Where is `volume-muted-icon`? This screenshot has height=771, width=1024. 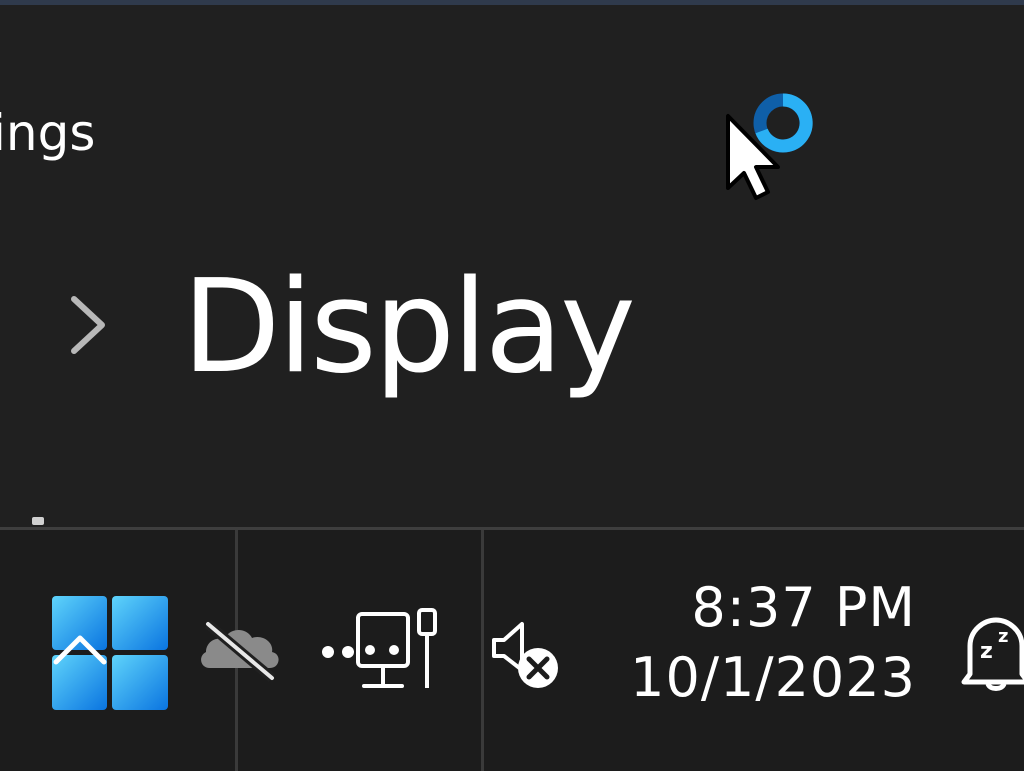 volume-muted-icon is located at coordinates (526, 656).